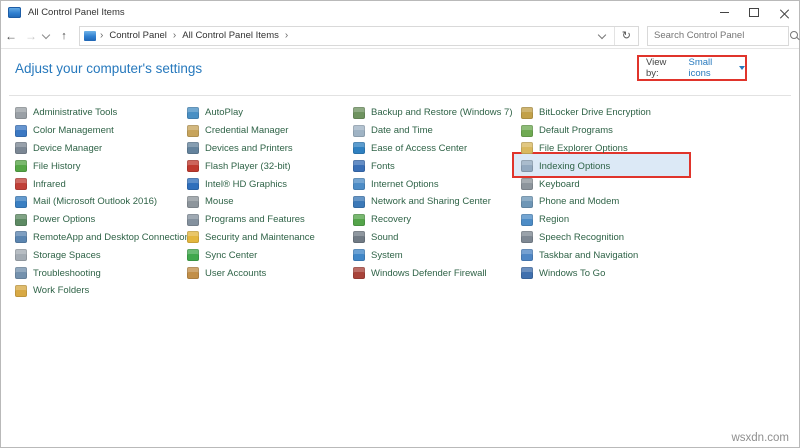  I want to click on control-panel-item-backup-and-restore-windows-7: Backup and Restore (Windows 7), so click(433, 113).